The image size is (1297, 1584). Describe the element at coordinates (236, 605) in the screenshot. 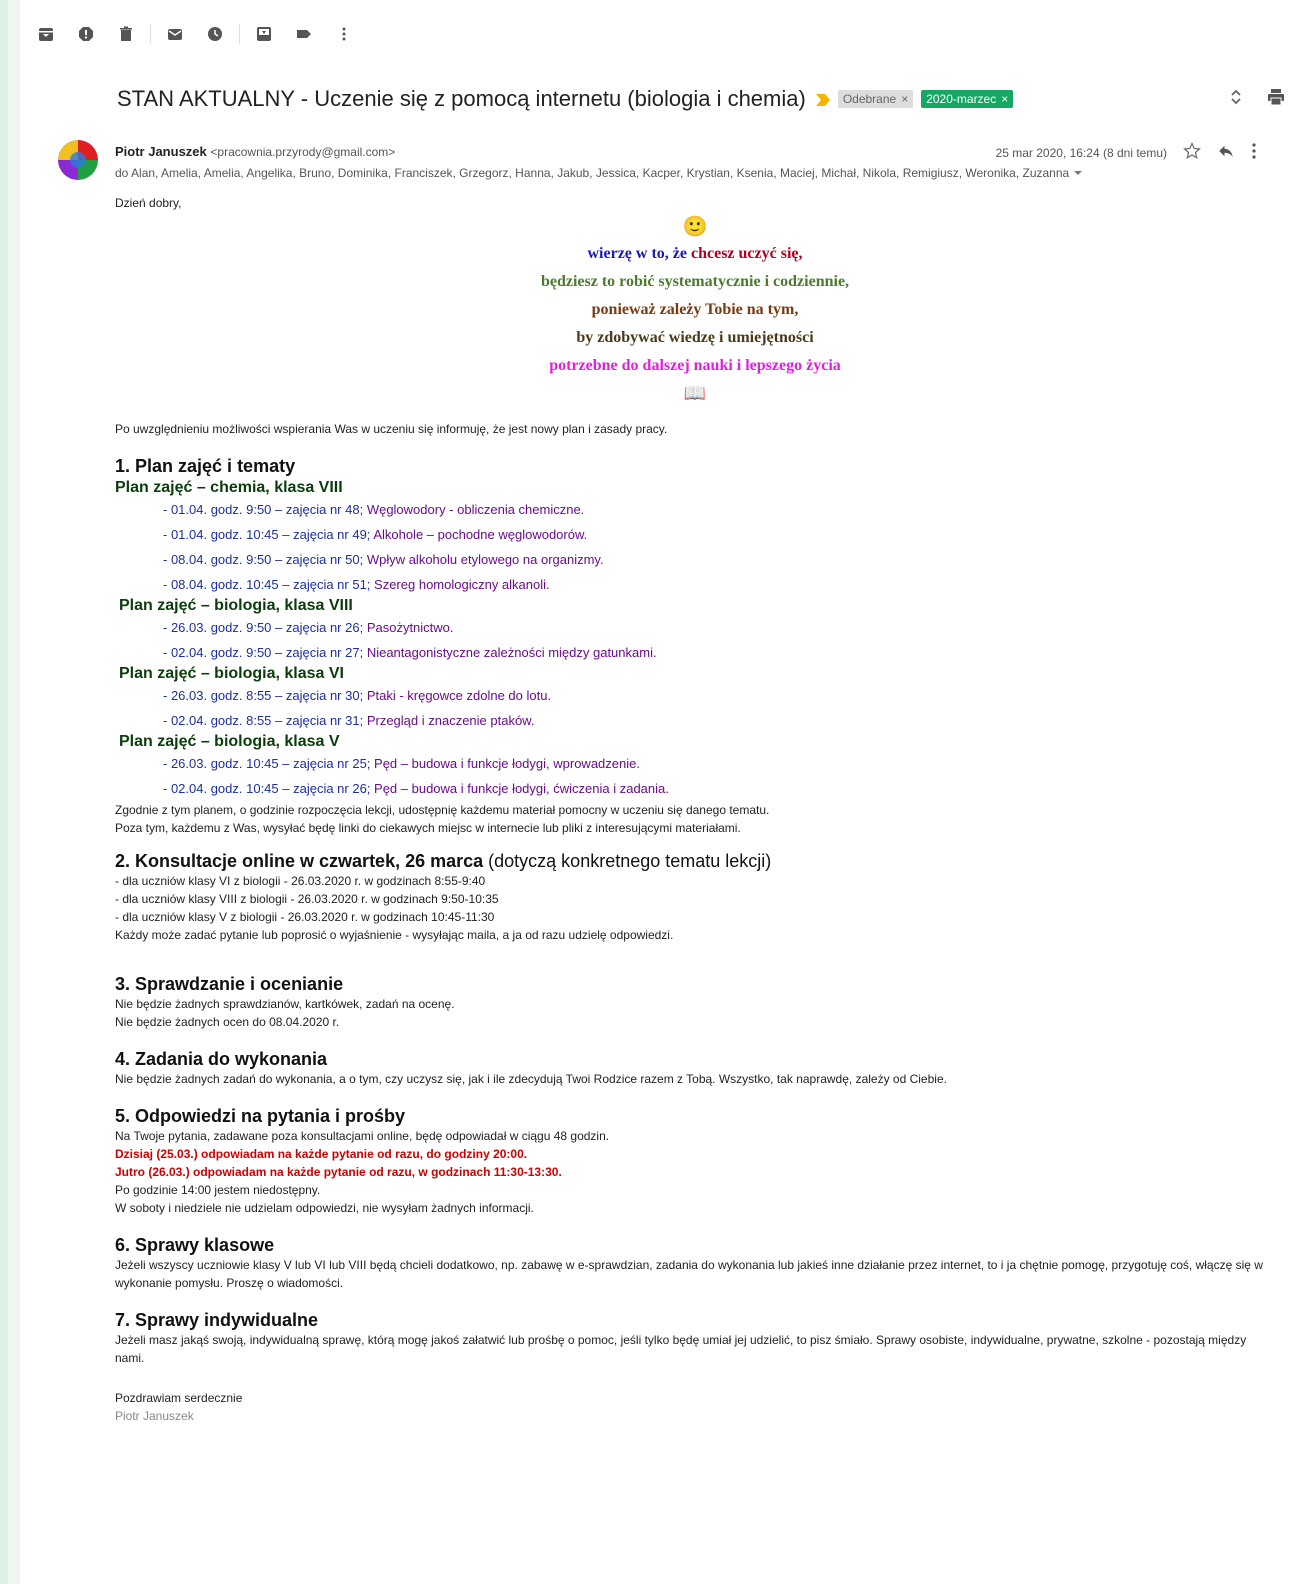

I see `plan-biologia-viii-title: Plan zajęć – biologia, klasa VIII` at that location.